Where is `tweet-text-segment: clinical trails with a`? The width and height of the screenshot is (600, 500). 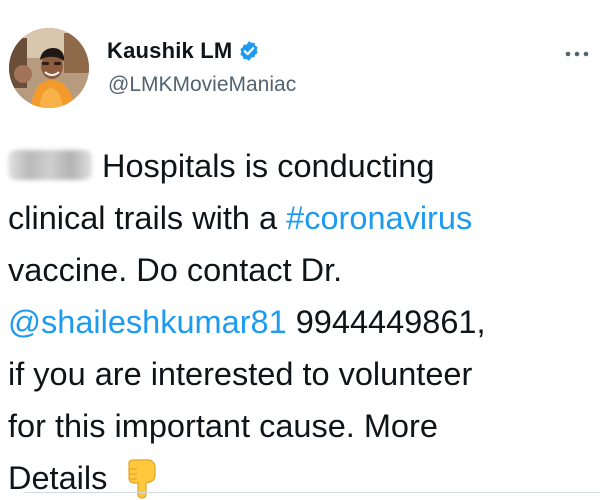 tweet-text-segment: clinical trails with a is located at coordinates (147, 218).